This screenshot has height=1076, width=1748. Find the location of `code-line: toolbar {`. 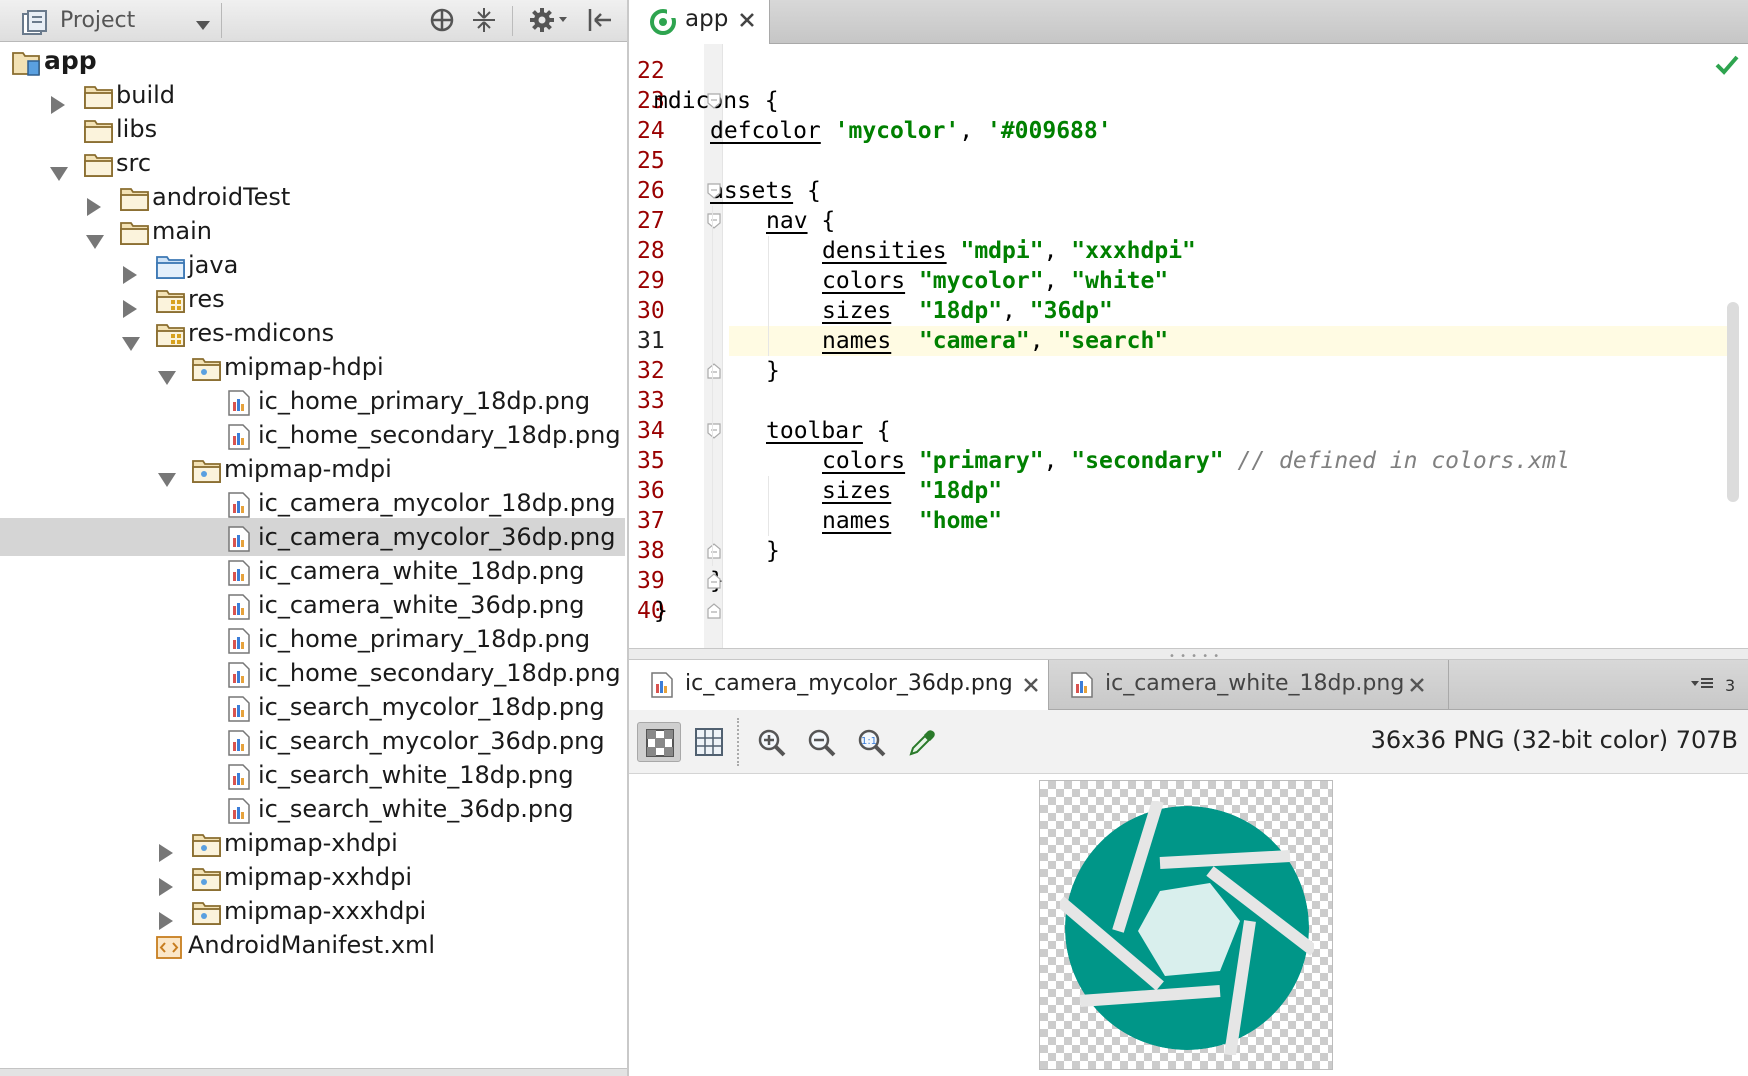

code-line: toolbar { is located at coordinates (828, 431).